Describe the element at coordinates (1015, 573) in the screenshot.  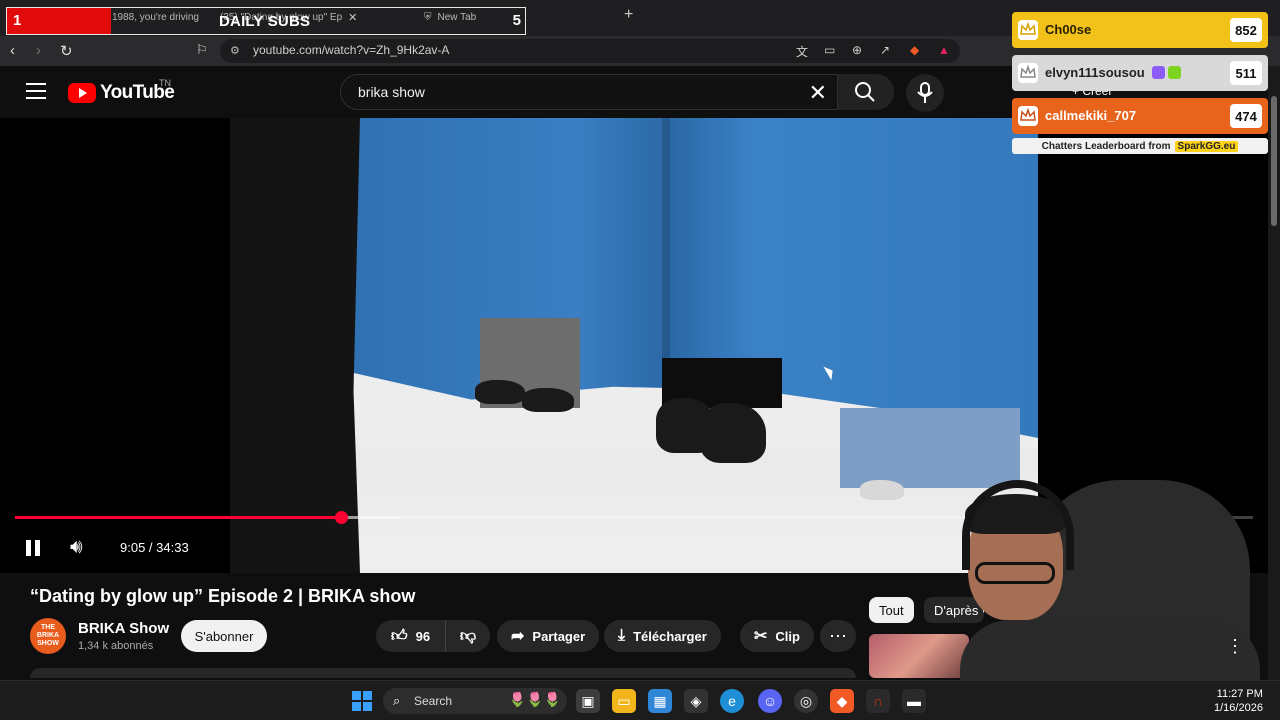
I see `glasses` at that location.